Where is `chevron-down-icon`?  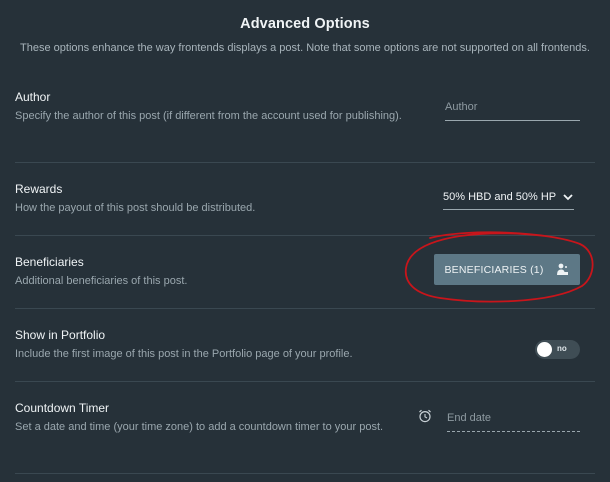
chevron-down-icon is located at coordinates (568, 197).